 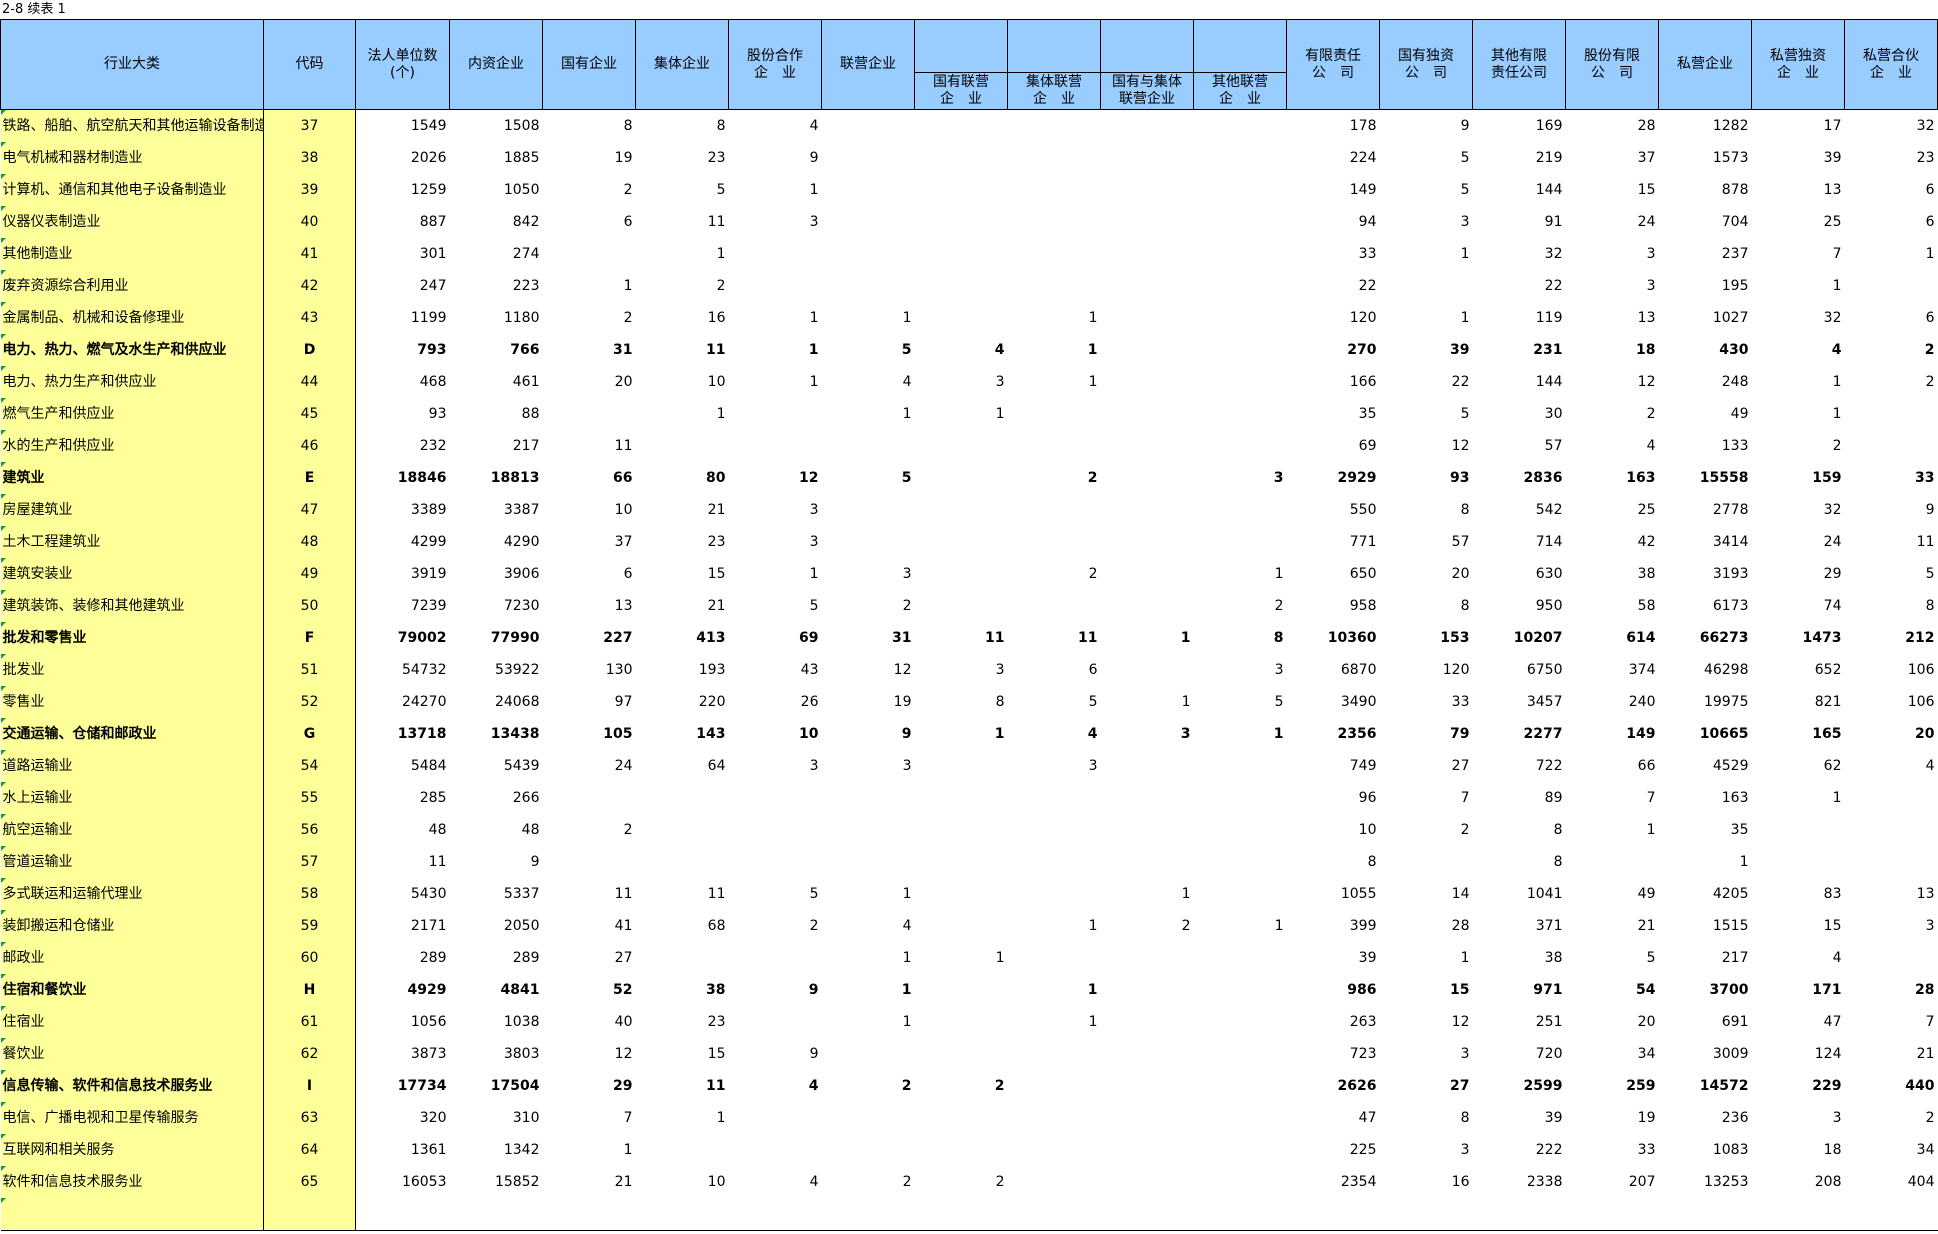 I want to click on value-cell: 35, so click(x=1705, y=830).